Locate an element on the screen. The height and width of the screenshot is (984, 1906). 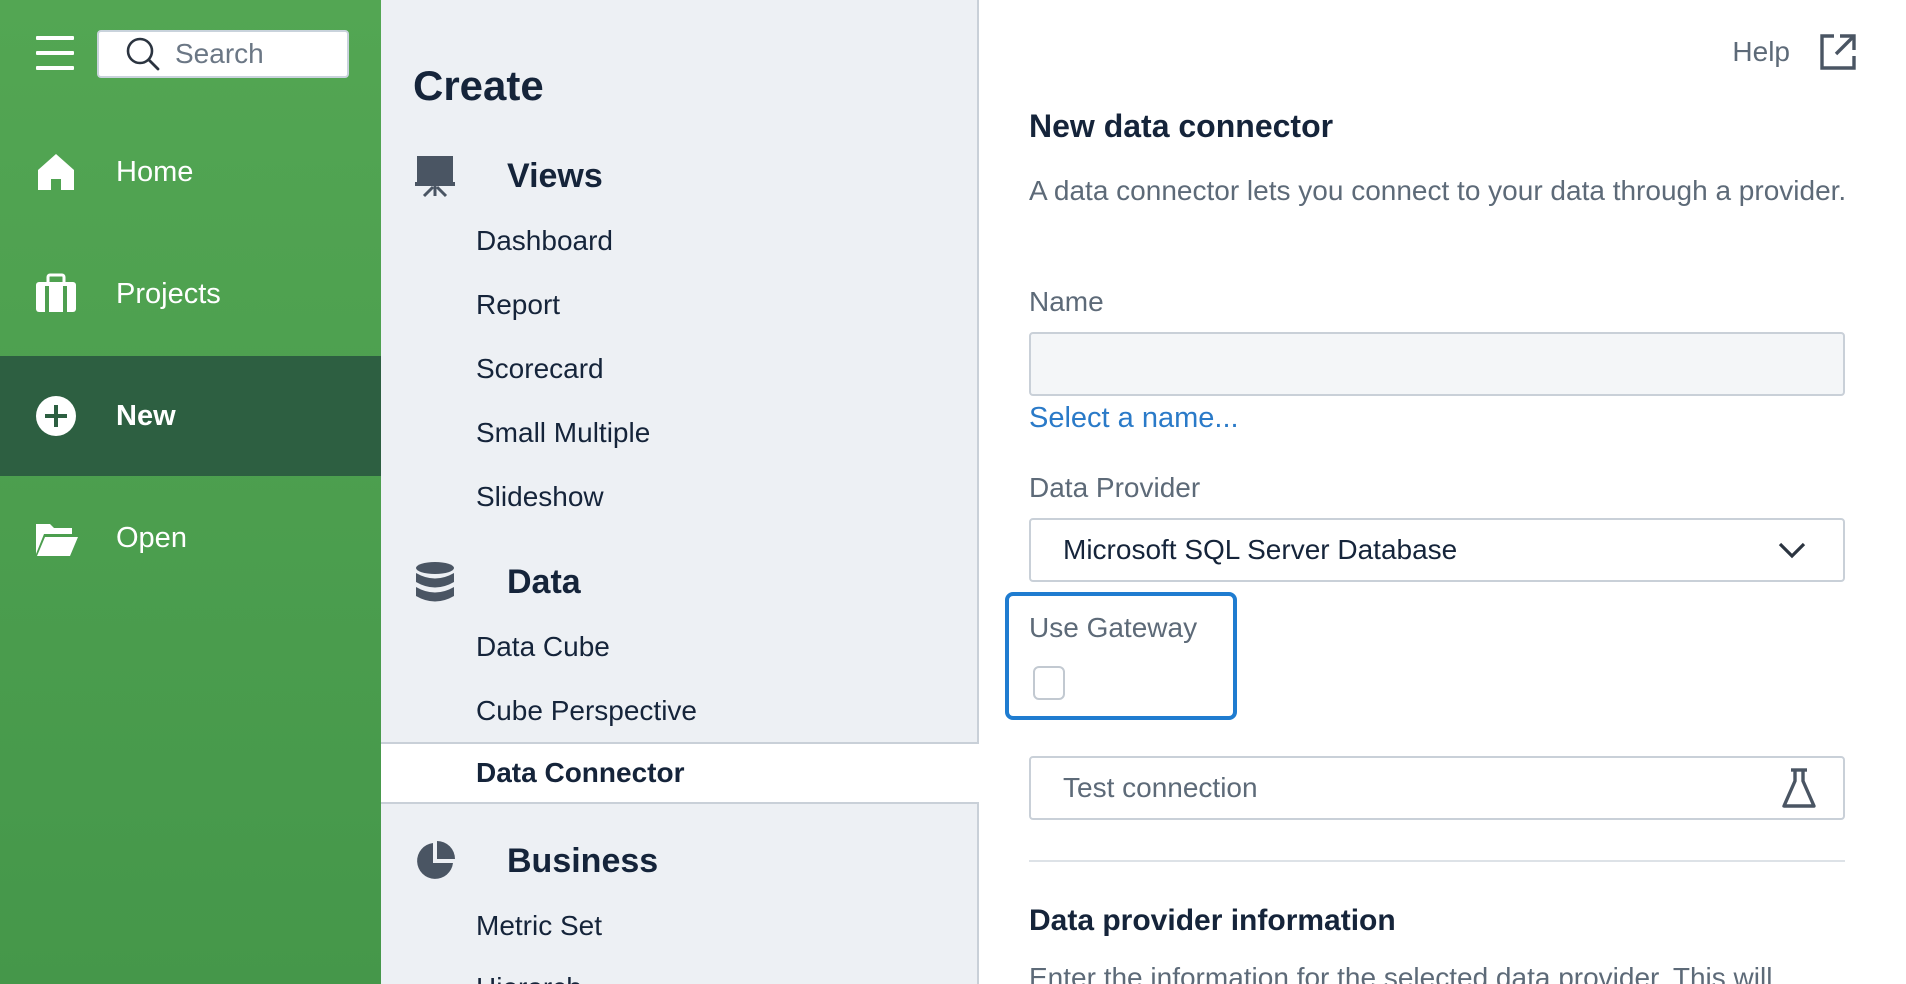
menu-item-label: Scorecard is located at coordinates (540, 368).